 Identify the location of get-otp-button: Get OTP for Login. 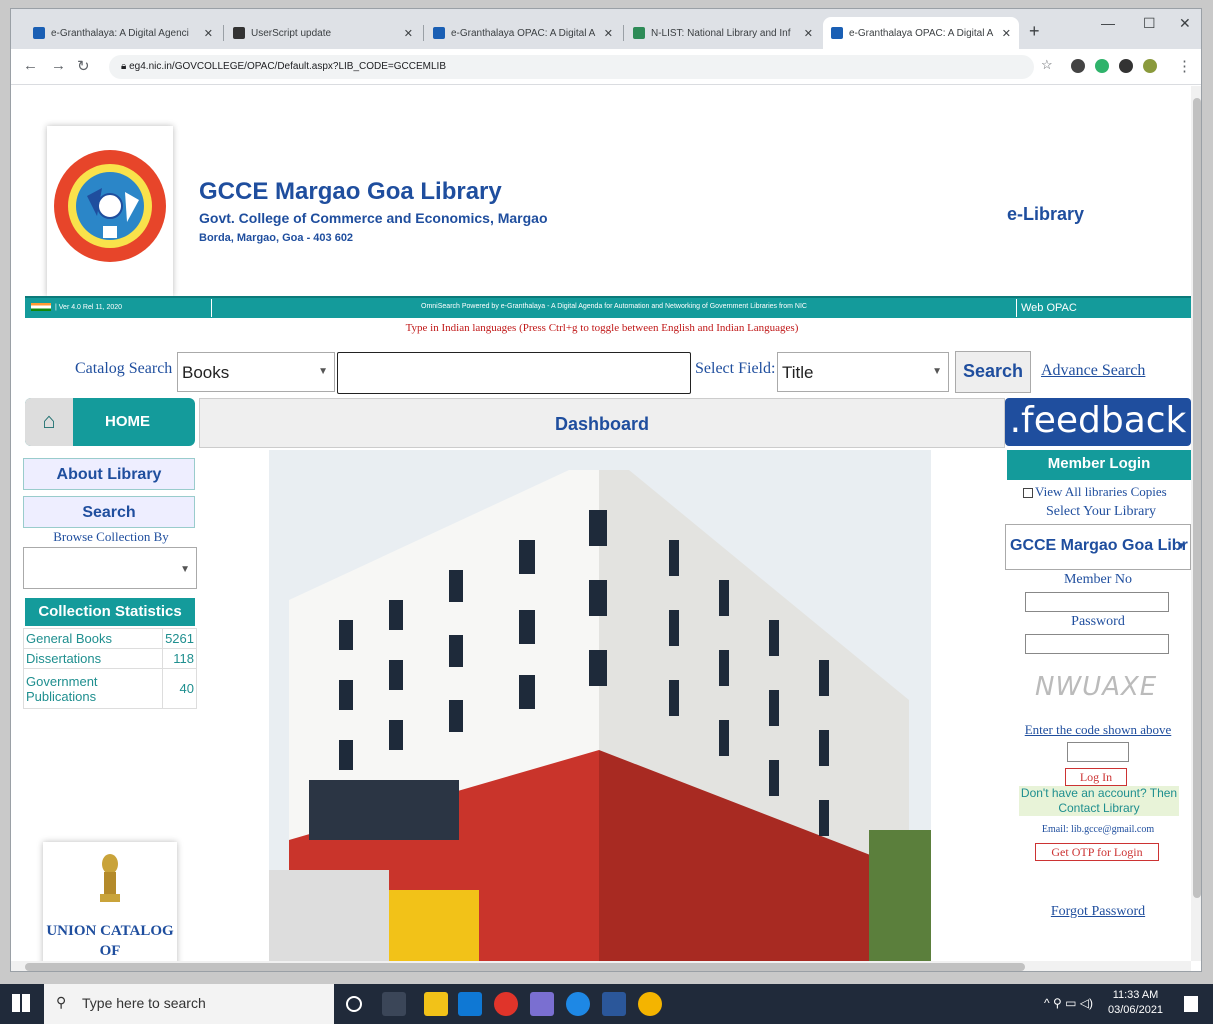
(1097, 852).